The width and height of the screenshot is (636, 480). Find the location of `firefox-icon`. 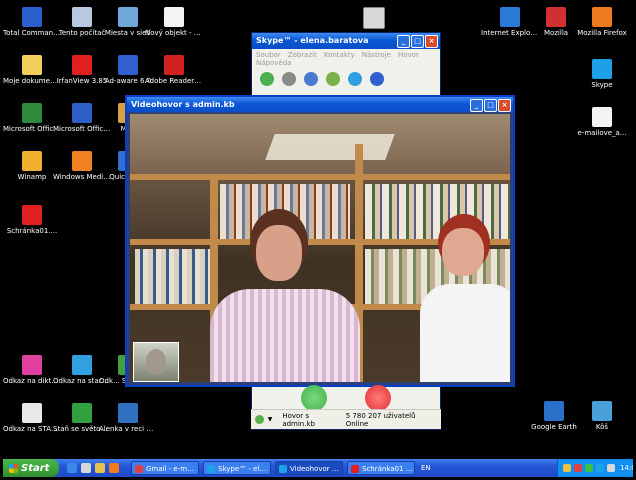

firefox-icon is located at coordinates (602, 17).